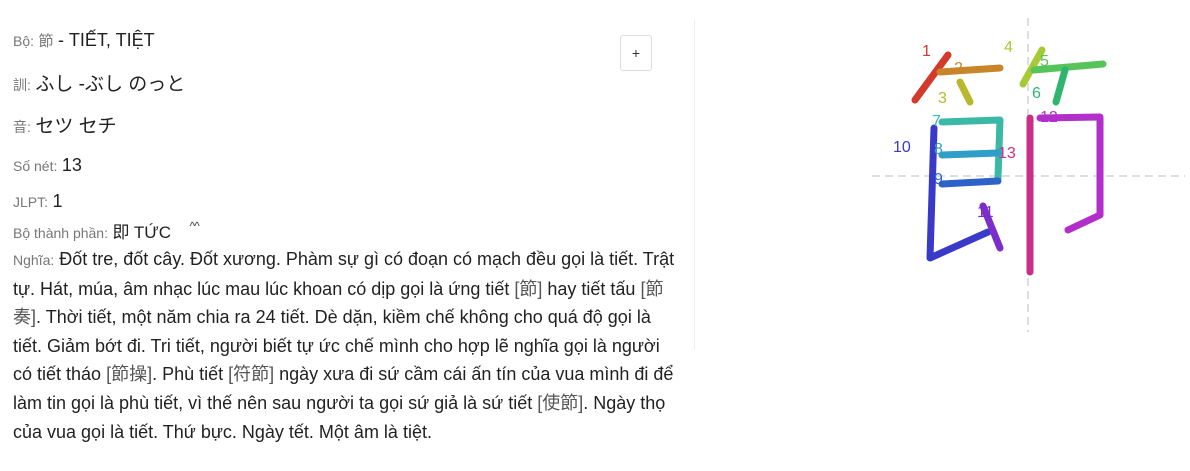 The width and height of the screenshot is (1190, 471). What do you see at coordinates (194, 226) in the screenshot?
I see `components-extra: ^^` at bounding box center [194, 226].